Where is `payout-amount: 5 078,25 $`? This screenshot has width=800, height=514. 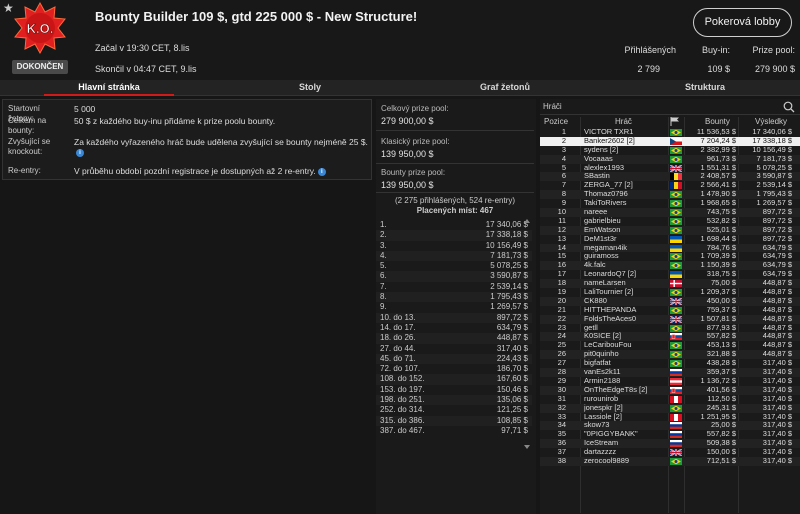
payout-amount: 5 078,25 $ is located at coordinates (509, 266).